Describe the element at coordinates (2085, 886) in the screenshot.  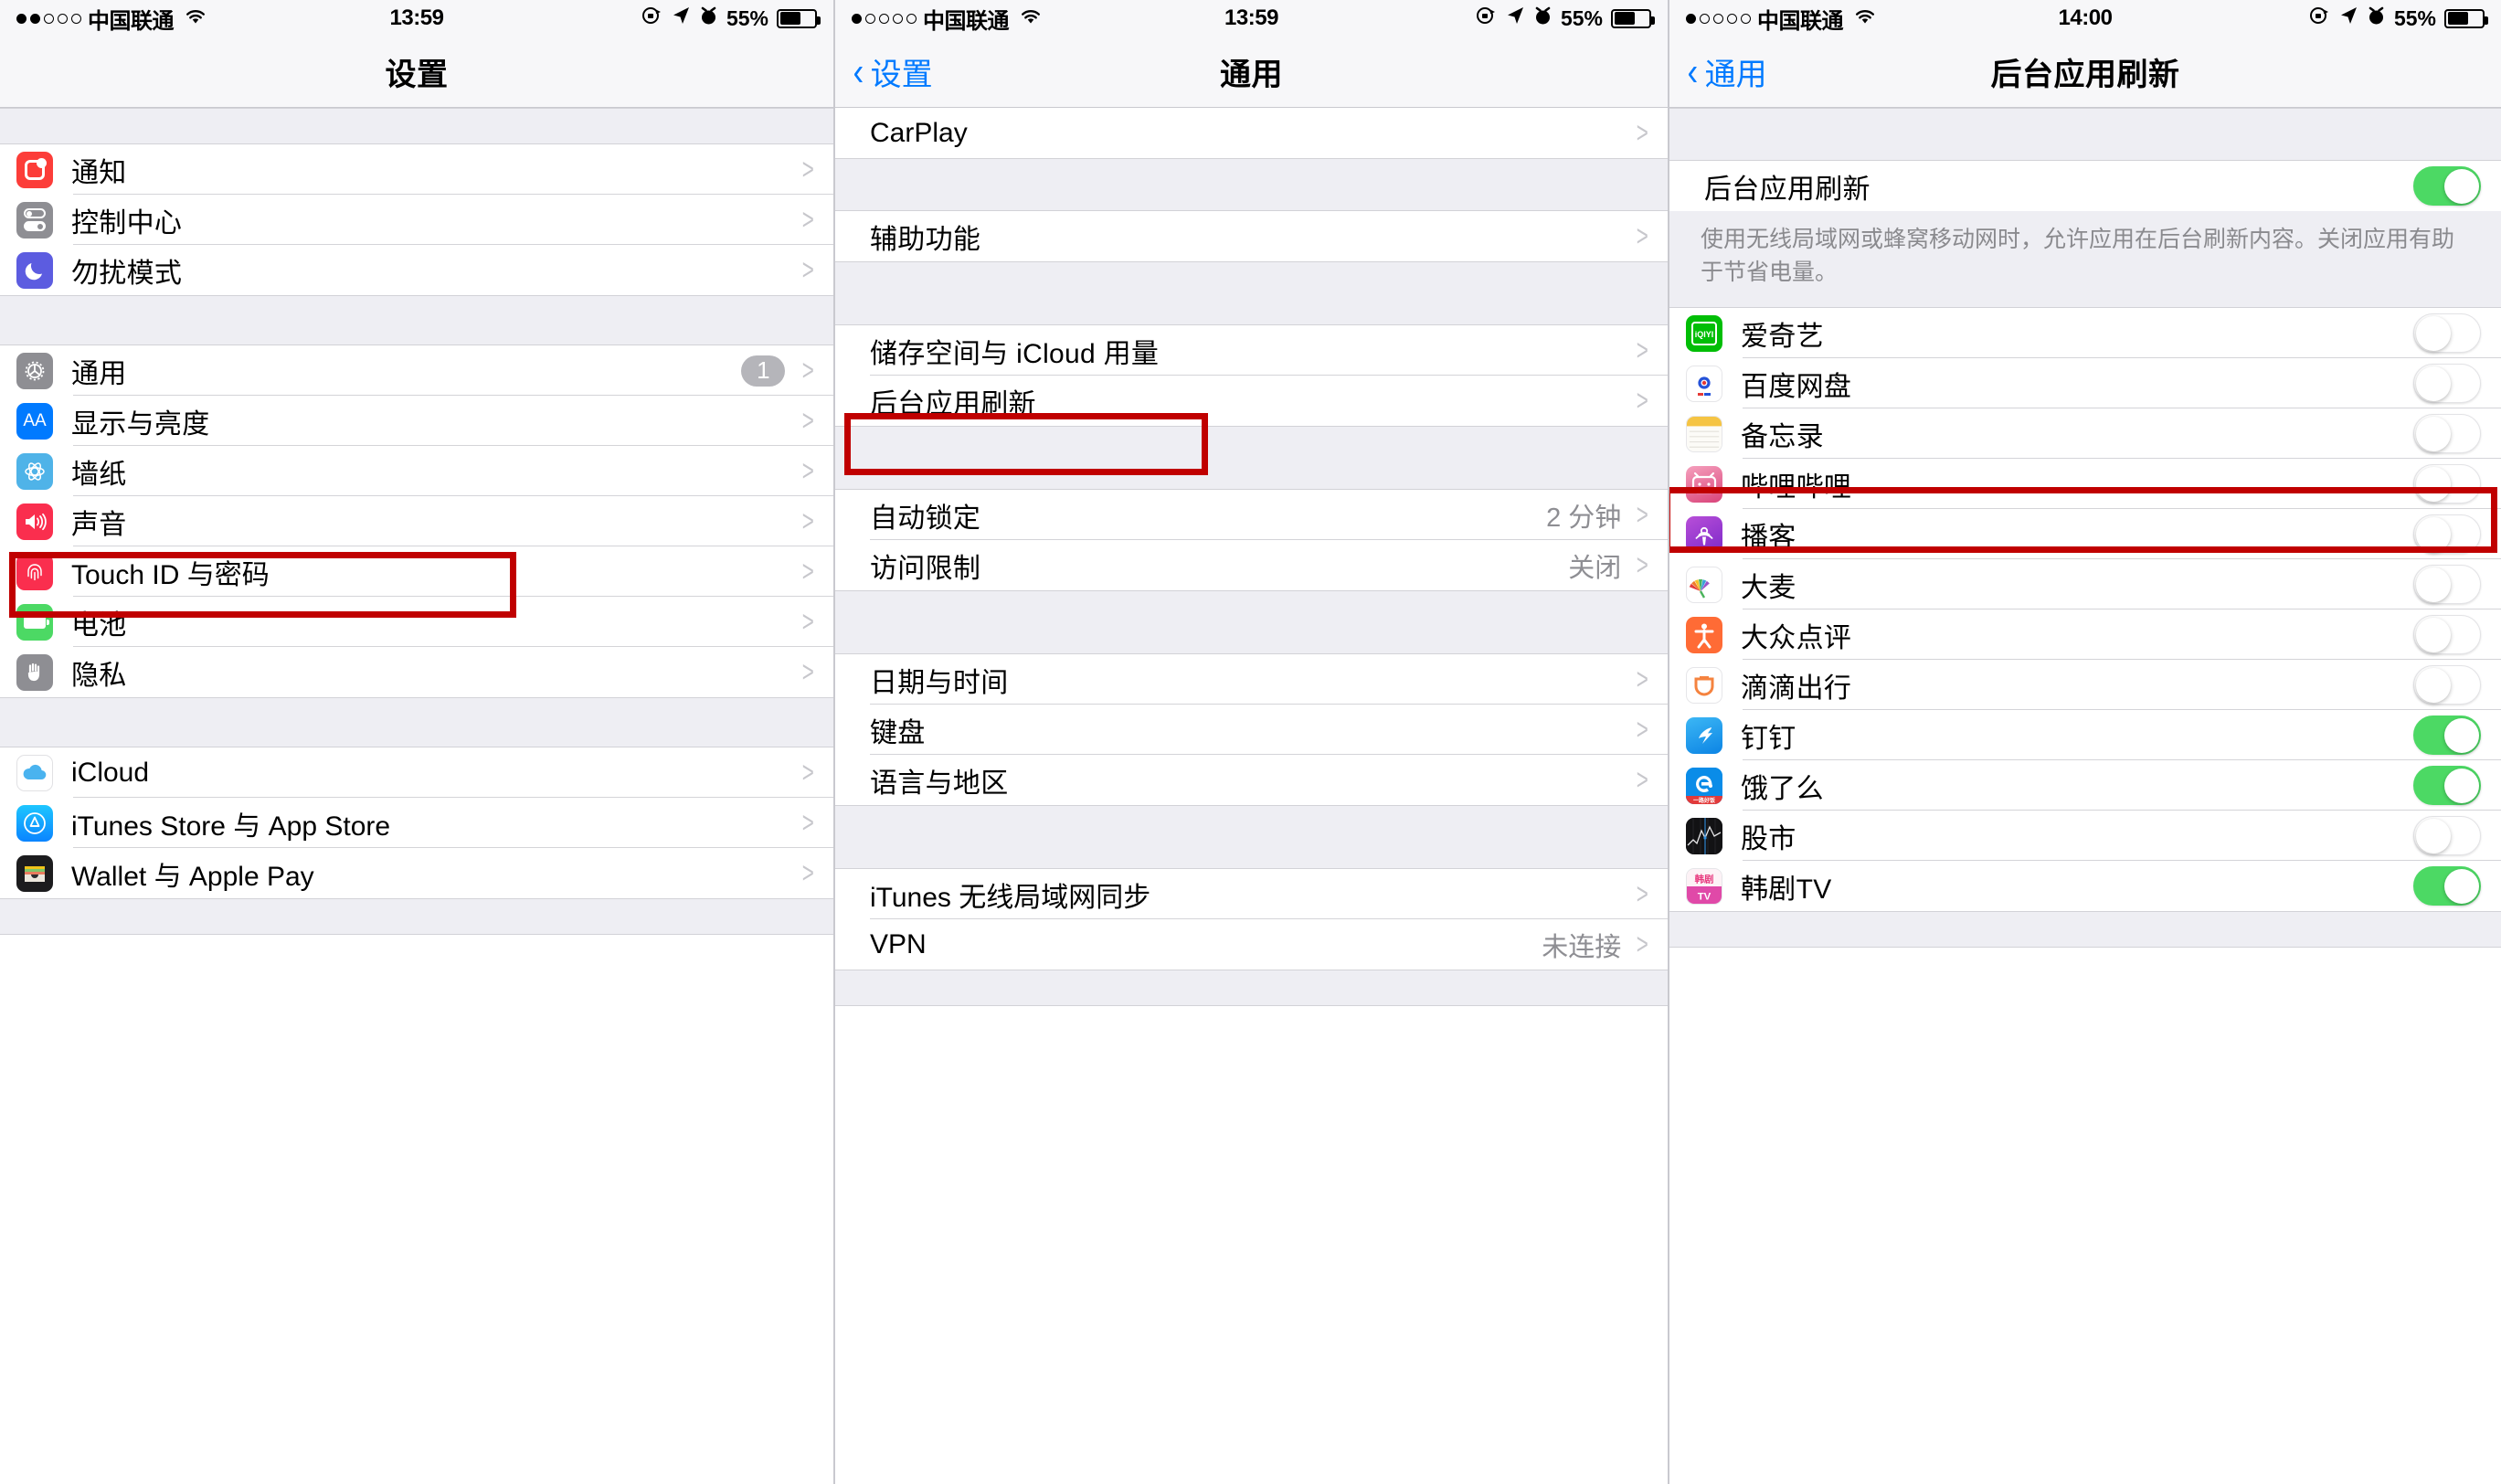
I see `app-row-hanjutv: 韩剧 TV 韩剧TV` at that location.